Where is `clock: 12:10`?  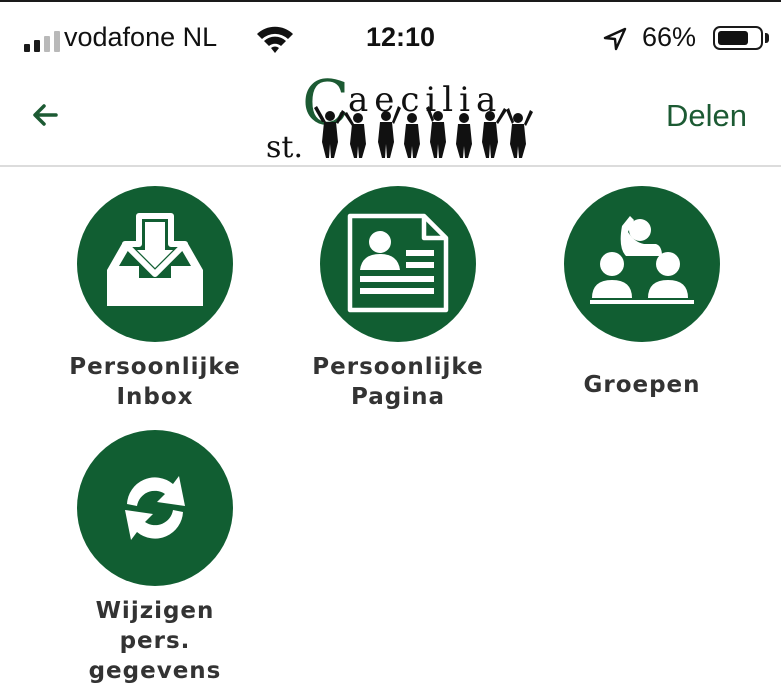
clock: 12:10 is located at coordinates (401, 37).